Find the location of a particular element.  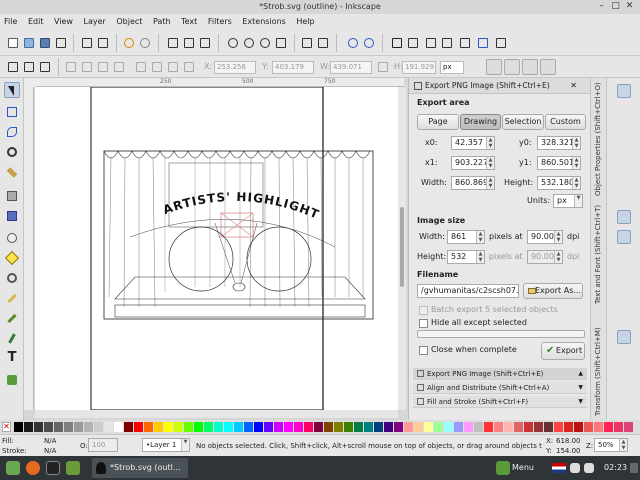

export-icon is located at coordinates (103, 43).